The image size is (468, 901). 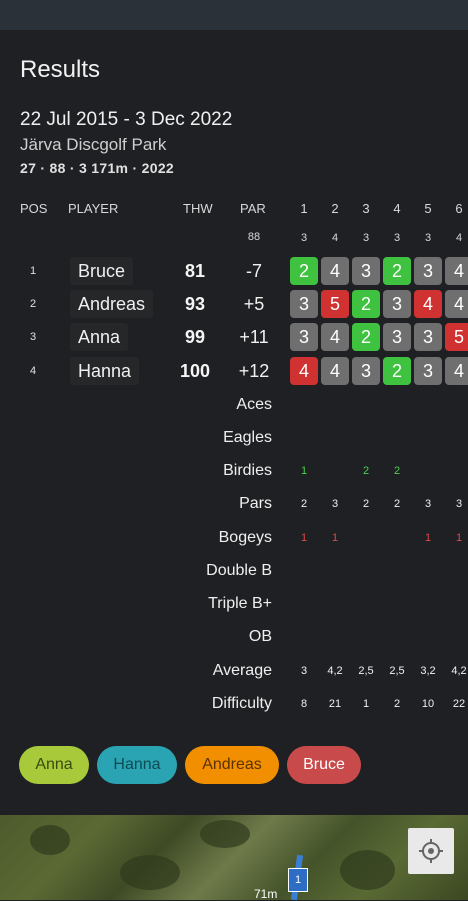 I want to click on player-throws: 93, so click(x=195, y=304).